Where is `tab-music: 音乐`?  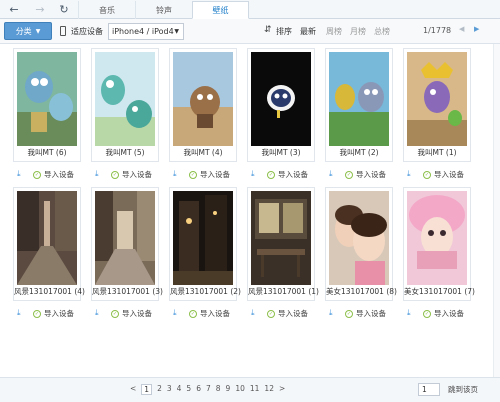 tab-music: 音乐 is located at coordinates (106, 10).